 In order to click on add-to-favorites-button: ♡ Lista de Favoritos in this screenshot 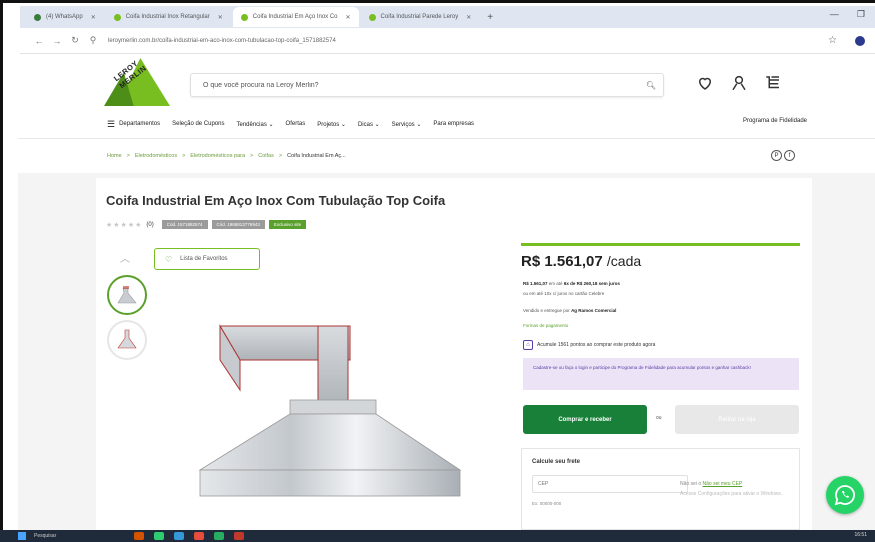, I will do `click(207, 259)`.